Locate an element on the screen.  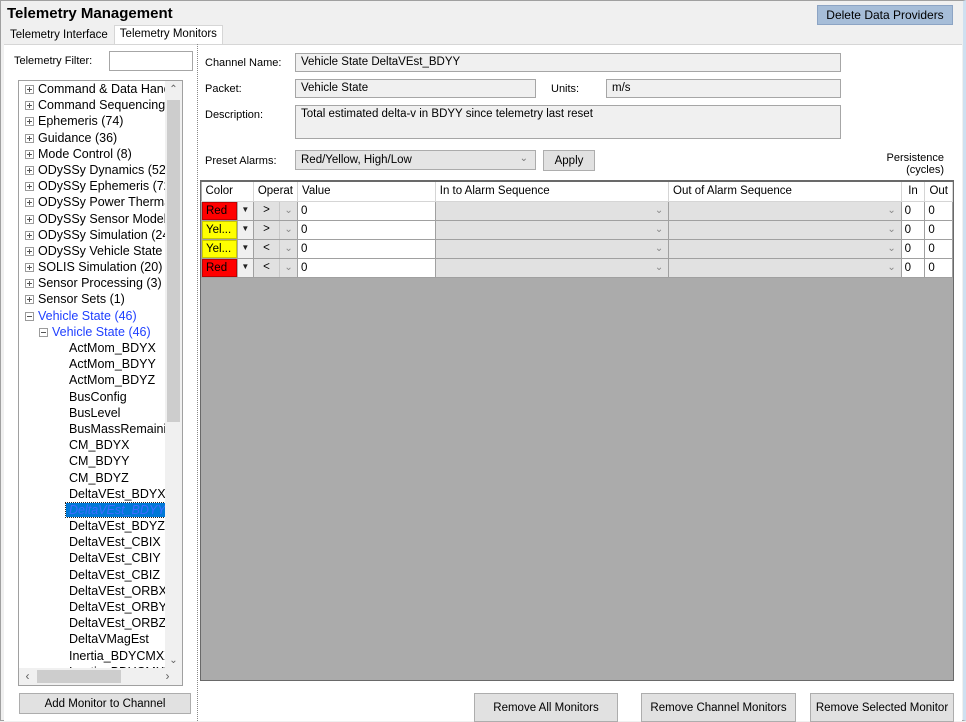
tree-group-item: ODySSy Power Thermal (4 is located at coordinates (100, 202).